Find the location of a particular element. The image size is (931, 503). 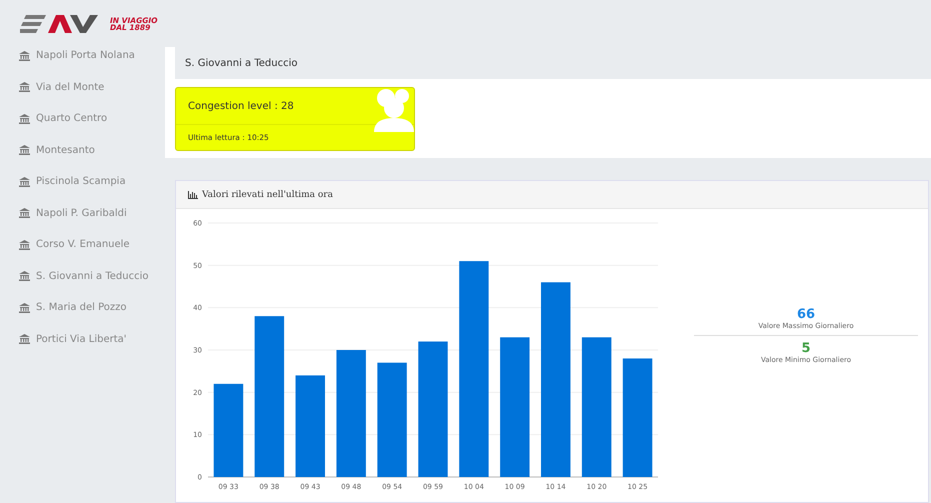

sidebar-item: S. Giovanni a Teduccio is located at coordinates (82, 276).